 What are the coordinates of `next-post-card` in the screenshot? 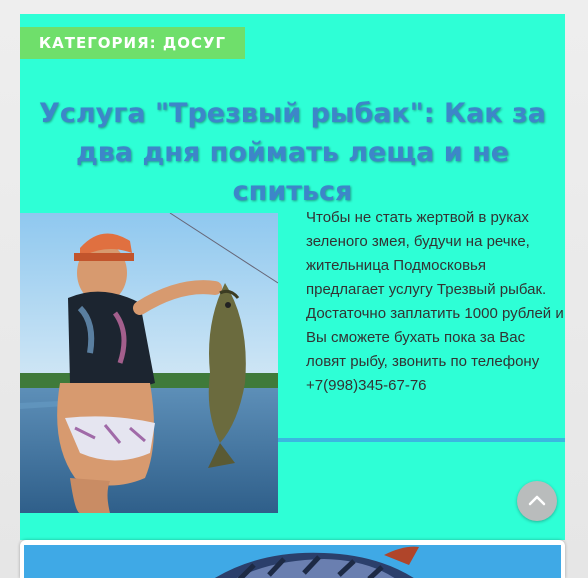 It's located at (292, 559).